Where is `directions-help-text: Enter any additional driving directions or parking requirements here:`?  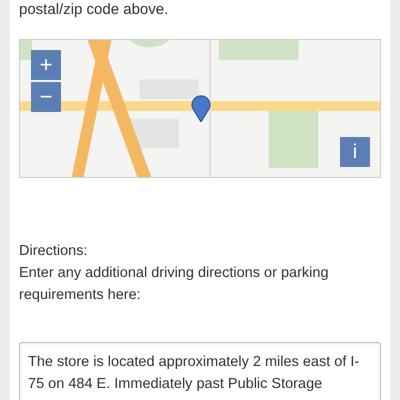 directions-help-text: Enter any additional driving directions or parking requirements here: is located at coordinates (174, 284).